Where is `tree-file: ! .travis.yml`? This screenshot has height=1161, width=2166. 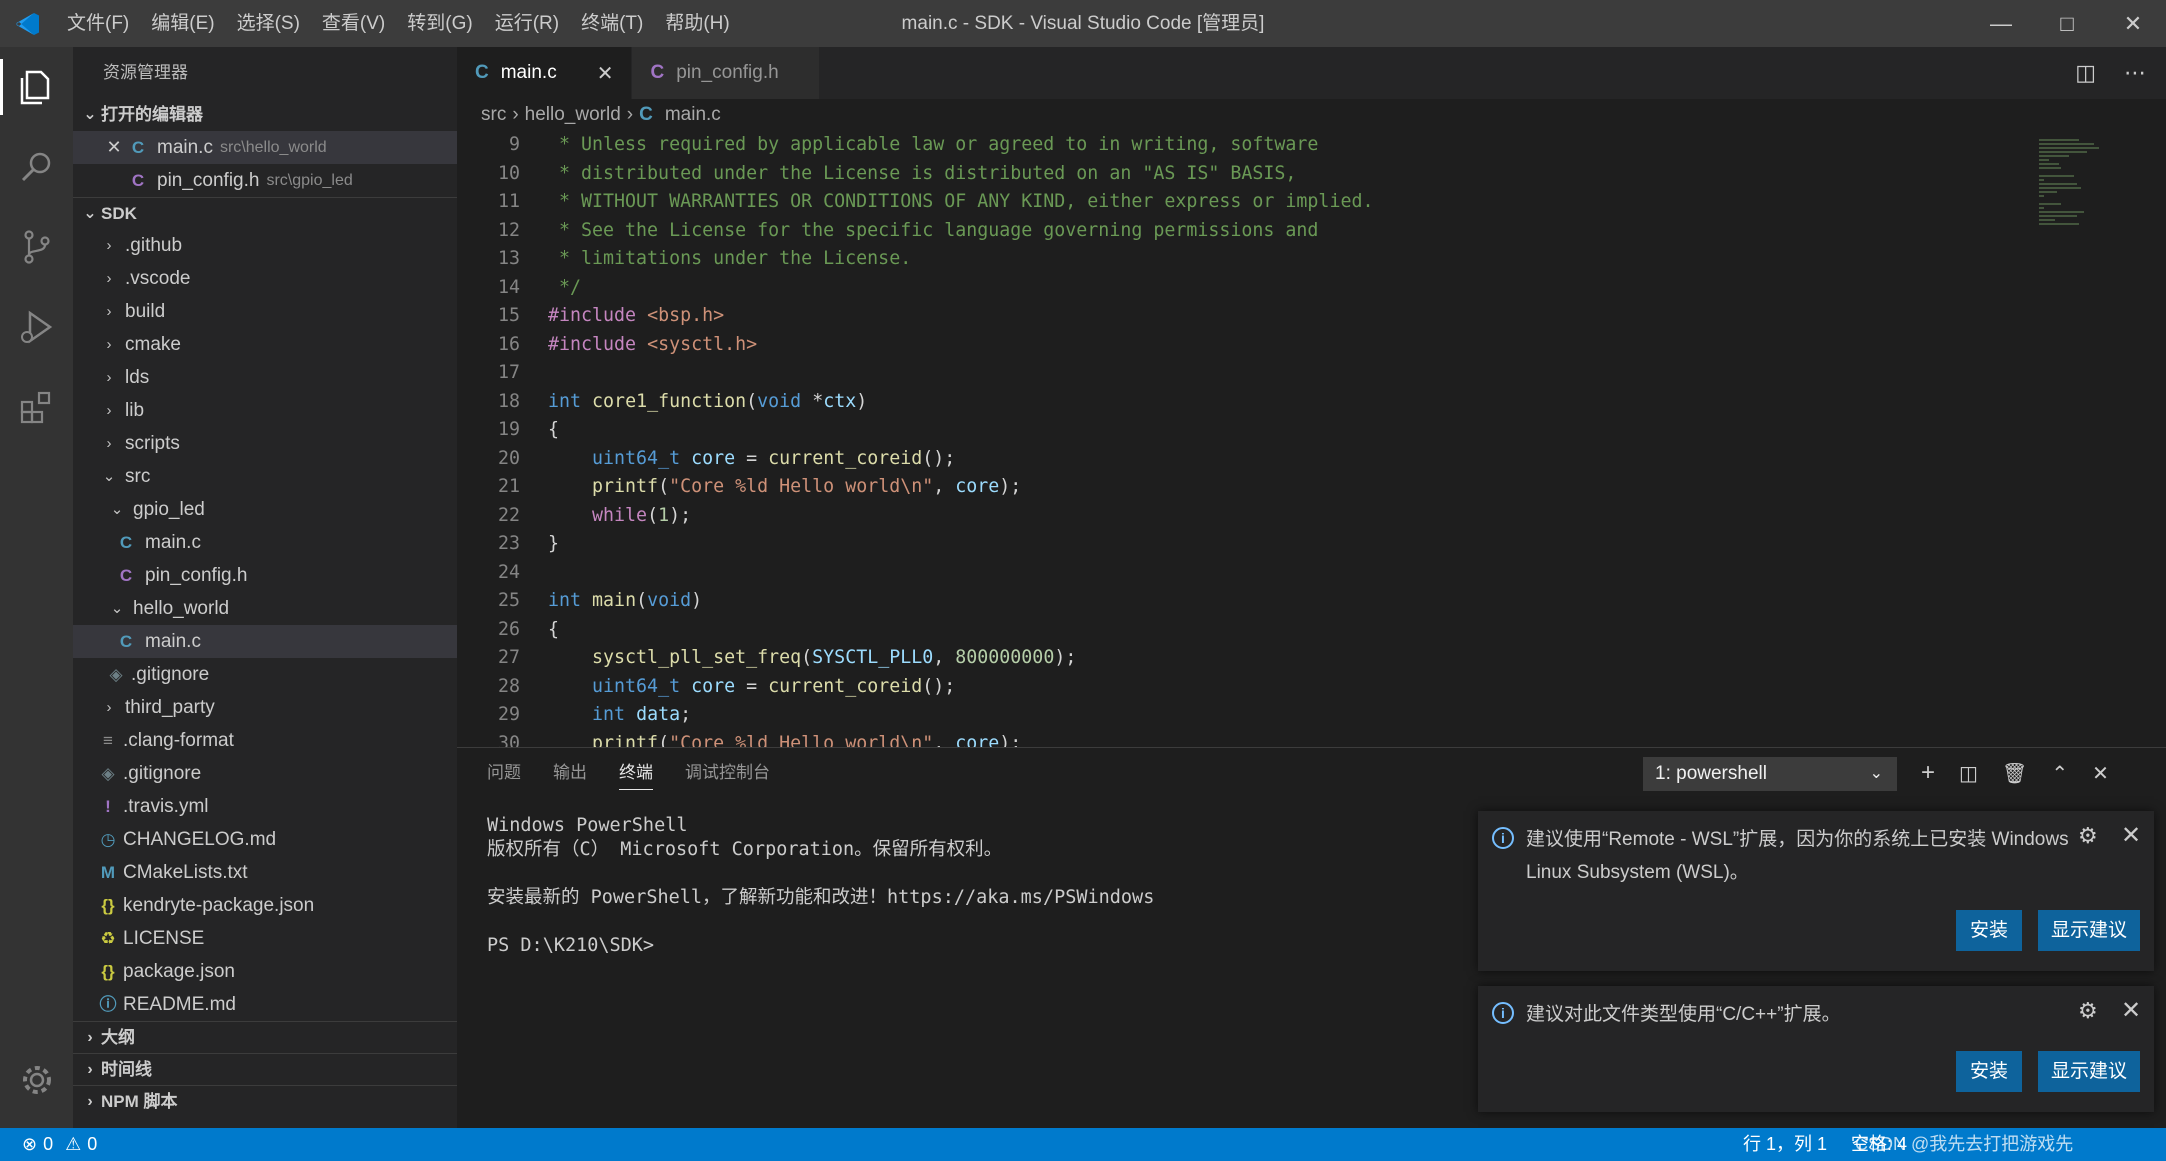 tree-file: ! .travis.yml is located at coordinates (265, 806).